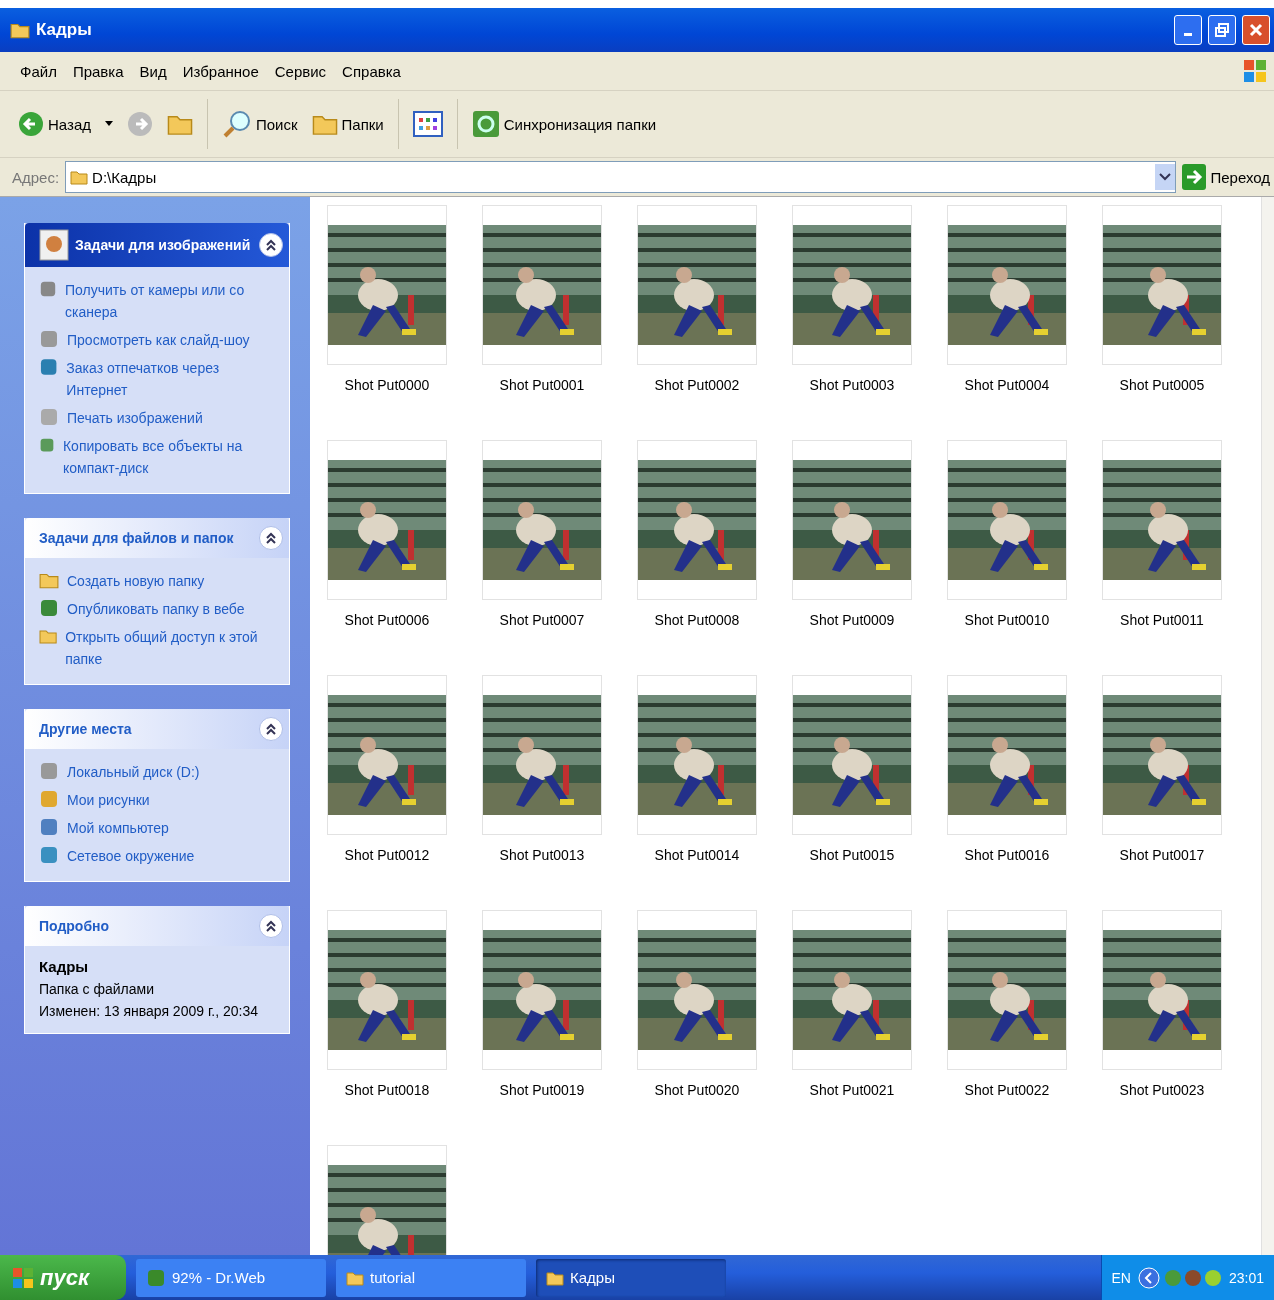 Image resolution: width=1274 pixels, height=1300 pixels. I want to click on taskbar-button: 92% - Dr.Web, so click(231, 1277).